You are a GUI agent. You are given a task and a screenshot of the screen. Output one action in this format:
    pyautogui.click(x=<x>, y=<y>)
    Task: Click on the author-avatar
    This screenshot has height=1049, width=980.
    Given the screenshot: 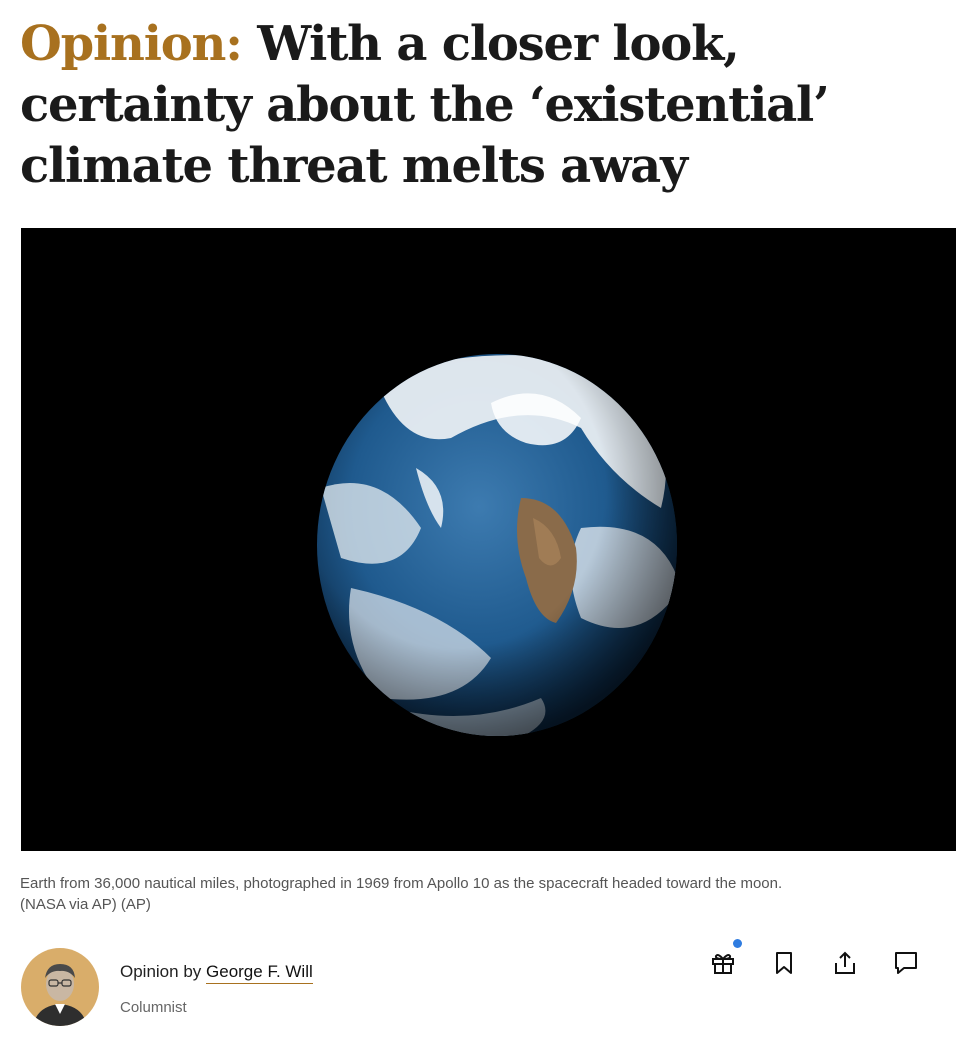 What is the action you would take?
    pyautogui.click(x=60, y=987)
    